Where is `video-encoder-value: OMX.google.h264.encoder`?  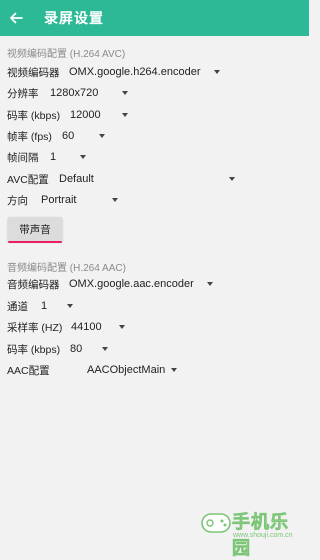
video-encoder-value: OMX.google.h264.encoder is located at coordinates (135, 72).